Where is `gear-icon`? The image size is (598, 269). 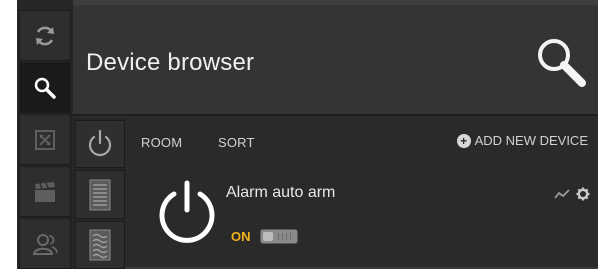 gear-icon is located at coordinates (583, 194).